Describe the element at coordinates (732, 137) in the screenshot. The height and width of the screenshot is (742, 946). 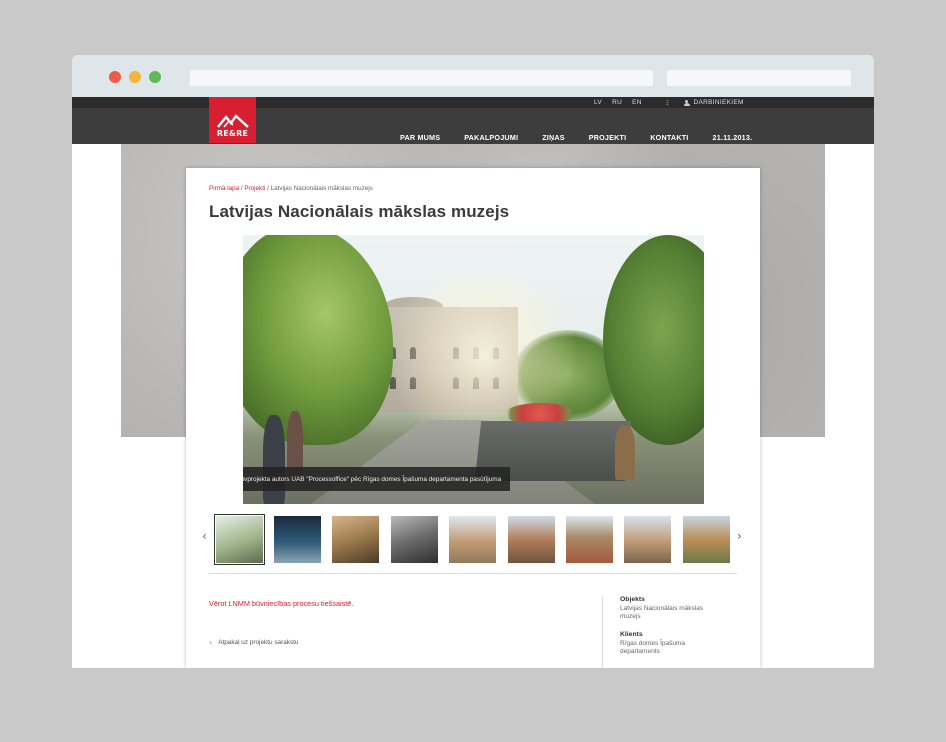
I see `header-date: 21.11.2013.` at that location.